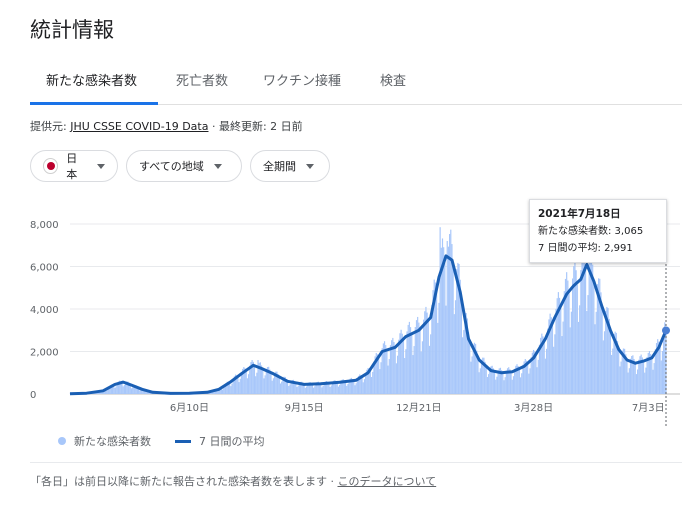 The height and width of the screenshot is (509, 692). What do you see at coordinates (304, 408) in the screenshot?
I see `x-tick-label: 9月15日` at bounding box center [304, 408].